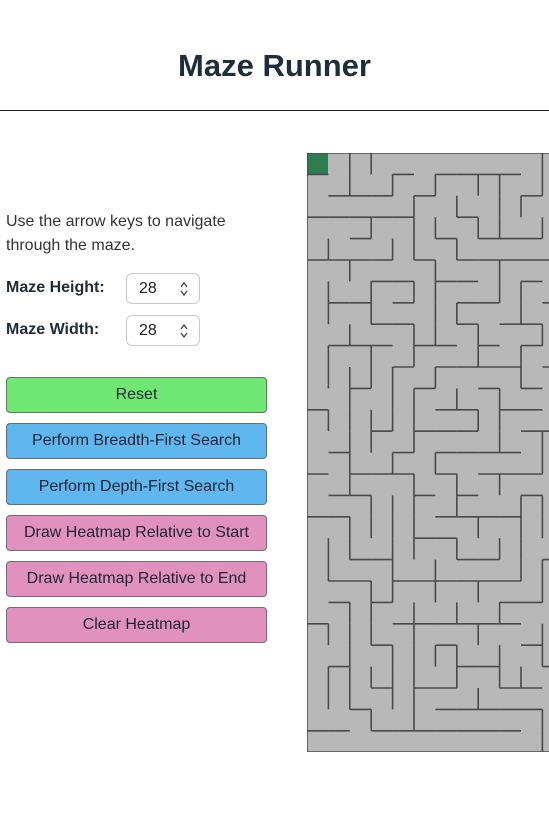 The width and height of the screenshot is (549, 831). What do you see at coordinates (148, 288) in the screenshot?
I see `maze-height-value: 28` at bounding box center [148, 288].